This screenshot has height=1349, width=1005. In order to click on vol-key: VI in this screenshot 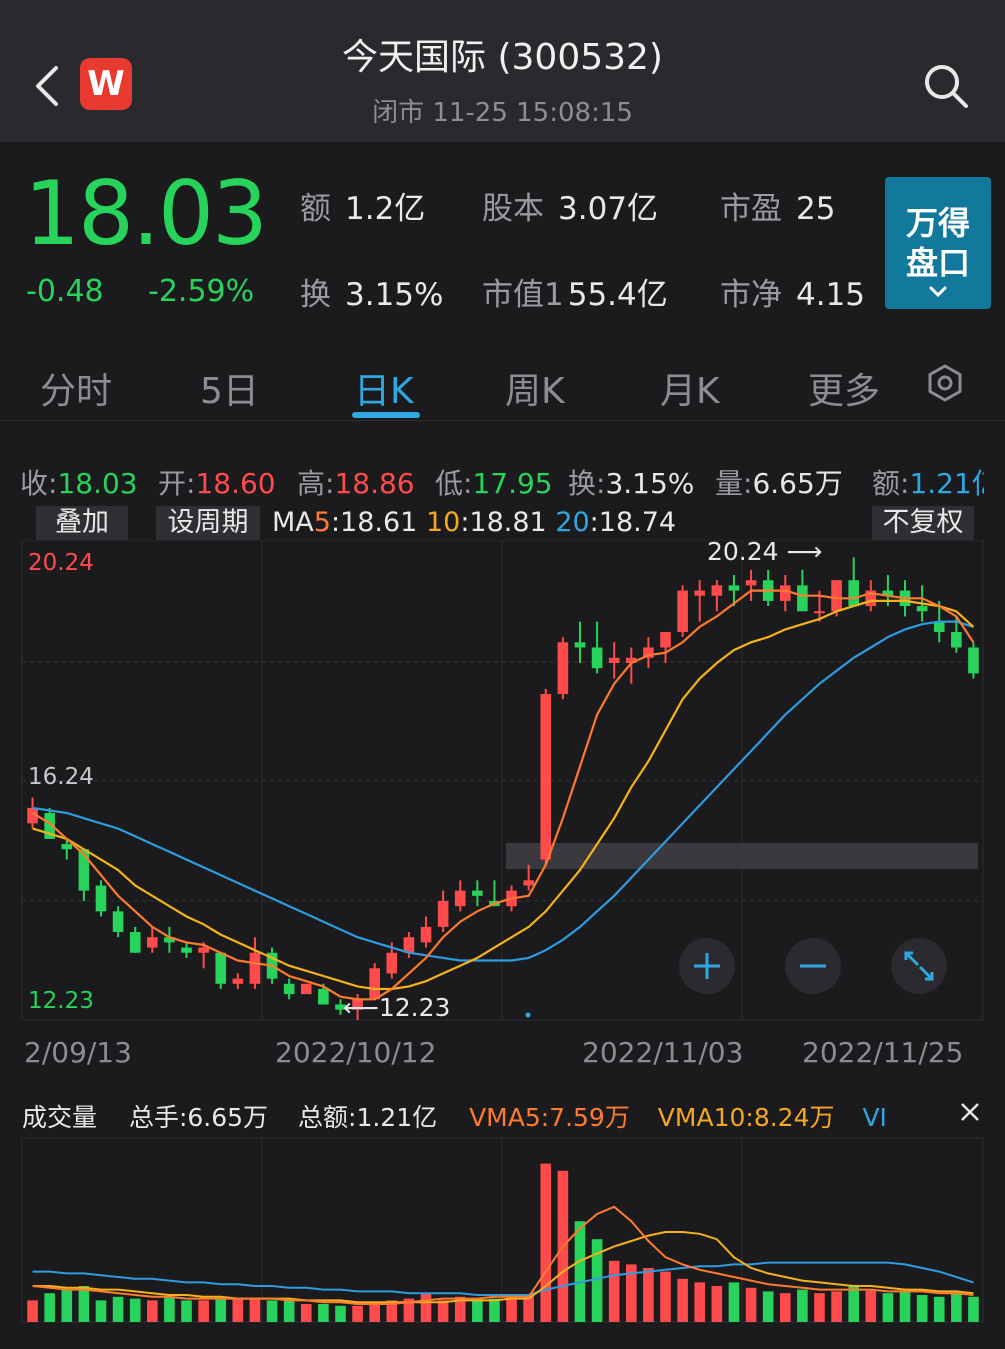, I will do `click(874, 1117)`.